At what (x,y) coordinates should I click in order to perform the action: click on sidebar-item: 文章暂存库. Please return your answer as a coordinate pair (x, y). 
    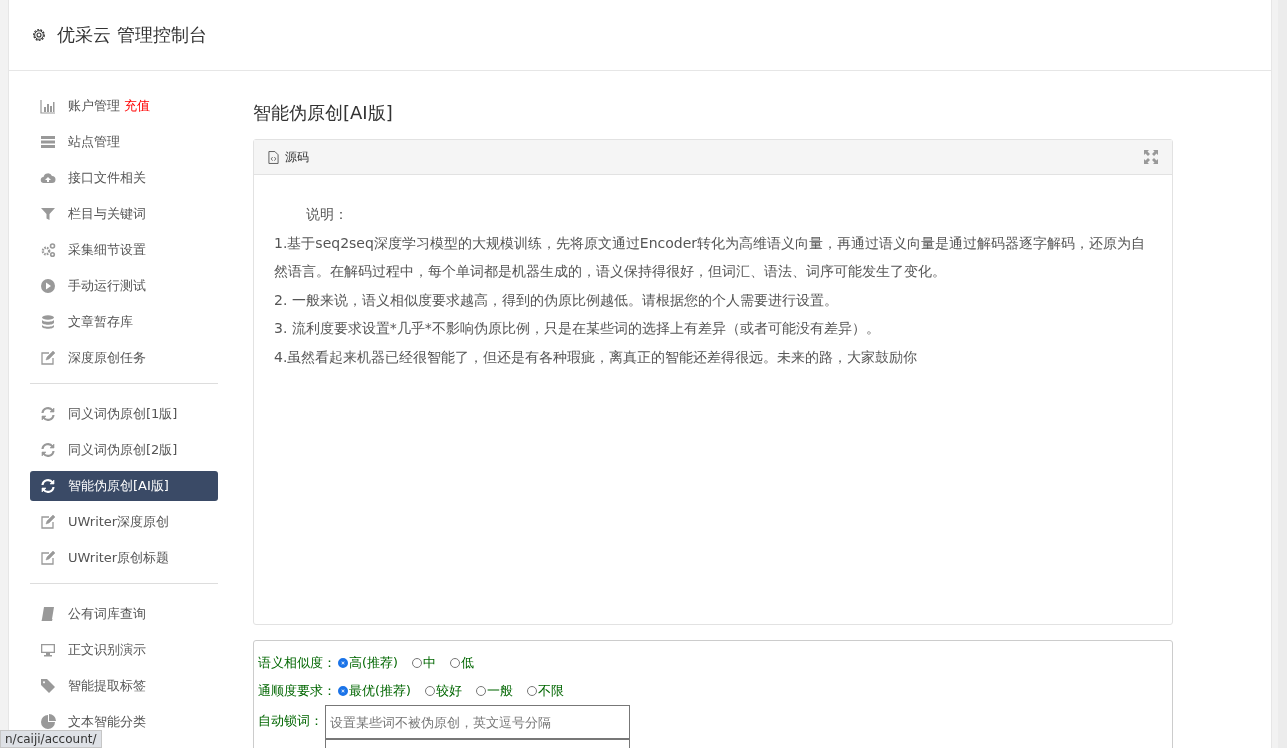
    Looking at the image, I should click on (124, 322).